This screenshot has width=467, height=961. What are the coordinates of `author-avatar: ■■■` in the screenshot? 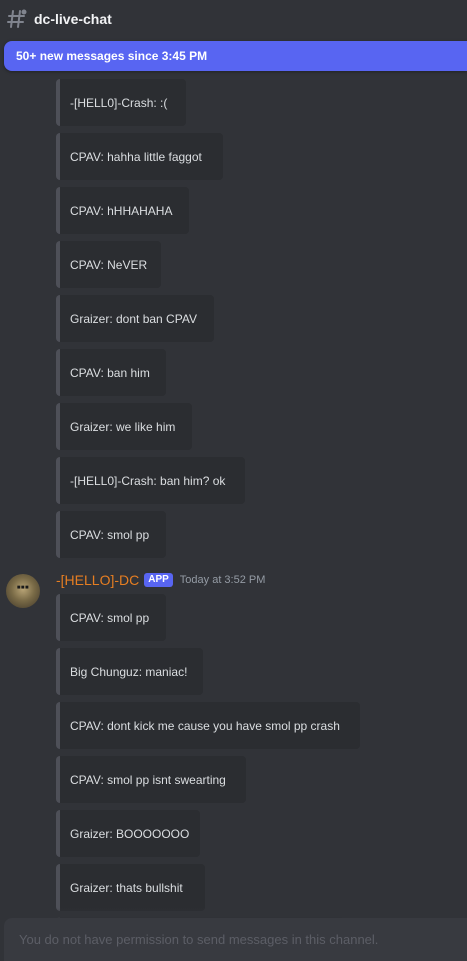 It's located at (23, 591).